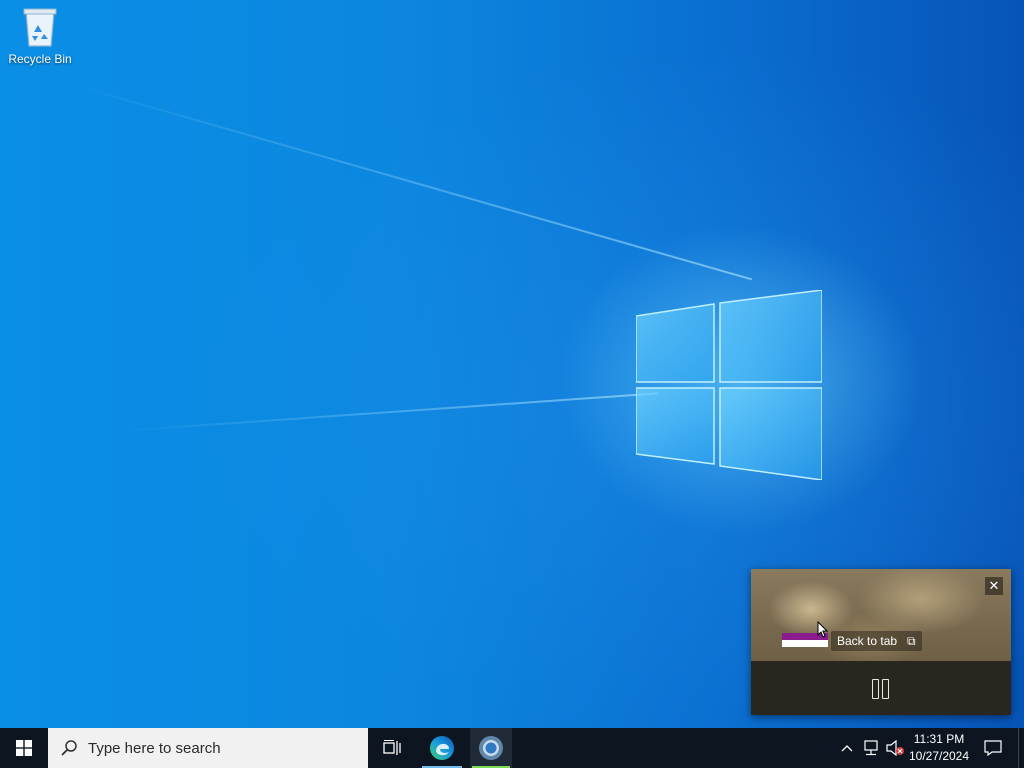  I want to click on show-desktop-button, so click(1021, 748).